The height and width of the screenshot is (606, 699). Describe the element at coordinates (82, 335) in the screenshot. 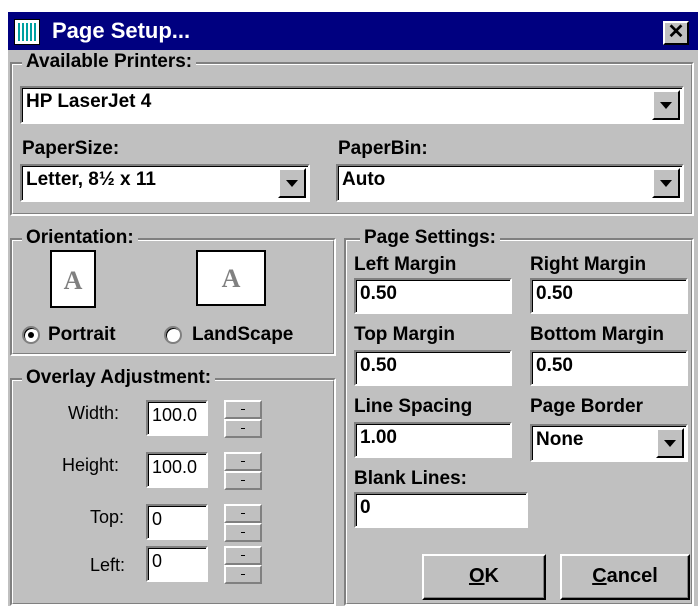

I see `portrait-label: Portrait` at that location.